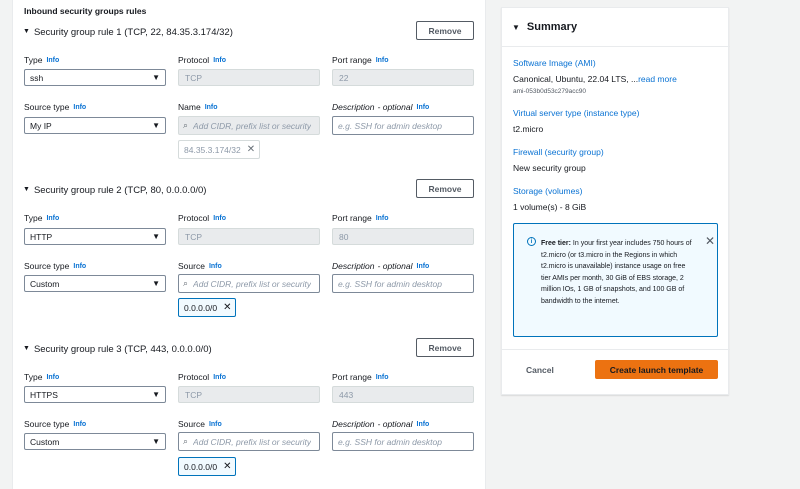 Image resolution: width=800 pixels, height=489 pixels. I want to click on section-title: Inbound security groups rules, so click(85, 11).